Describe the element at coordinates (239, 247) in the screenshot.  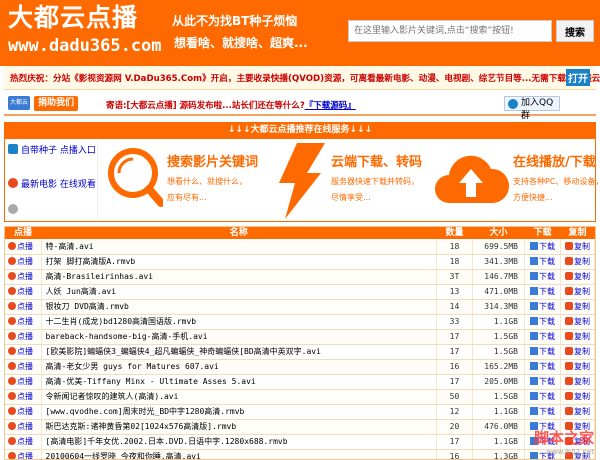
I see `resource-name: 特-高清.avi` at that location.